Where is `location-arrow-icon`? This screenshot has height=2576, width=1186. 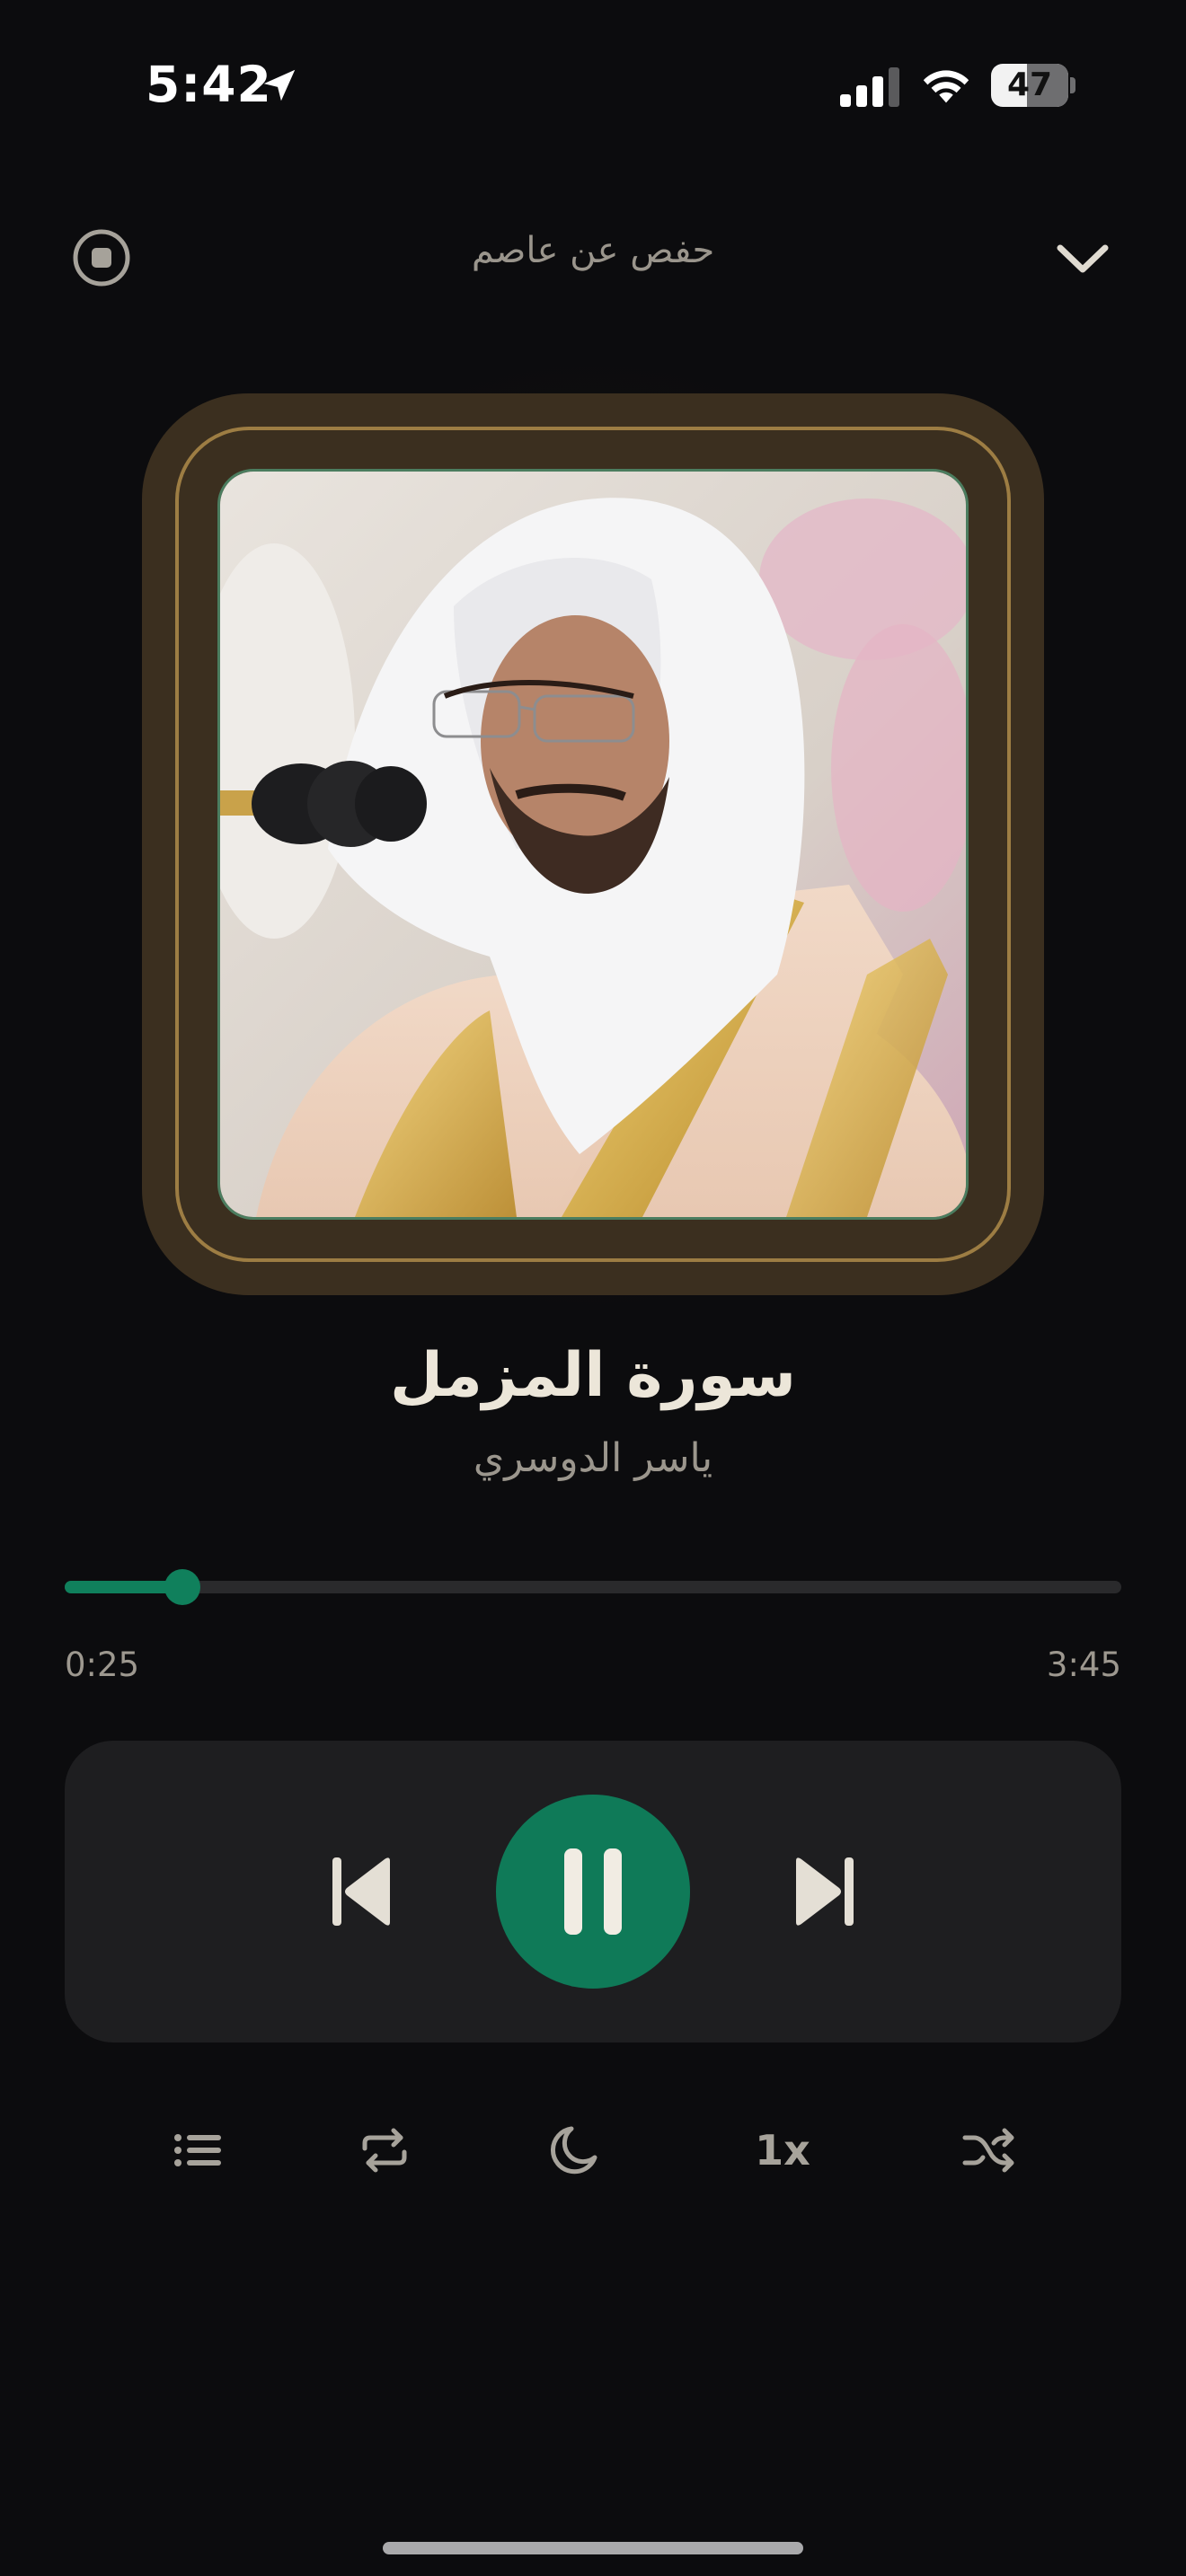
location-arrow-icon is located at coordinates (279, 85).